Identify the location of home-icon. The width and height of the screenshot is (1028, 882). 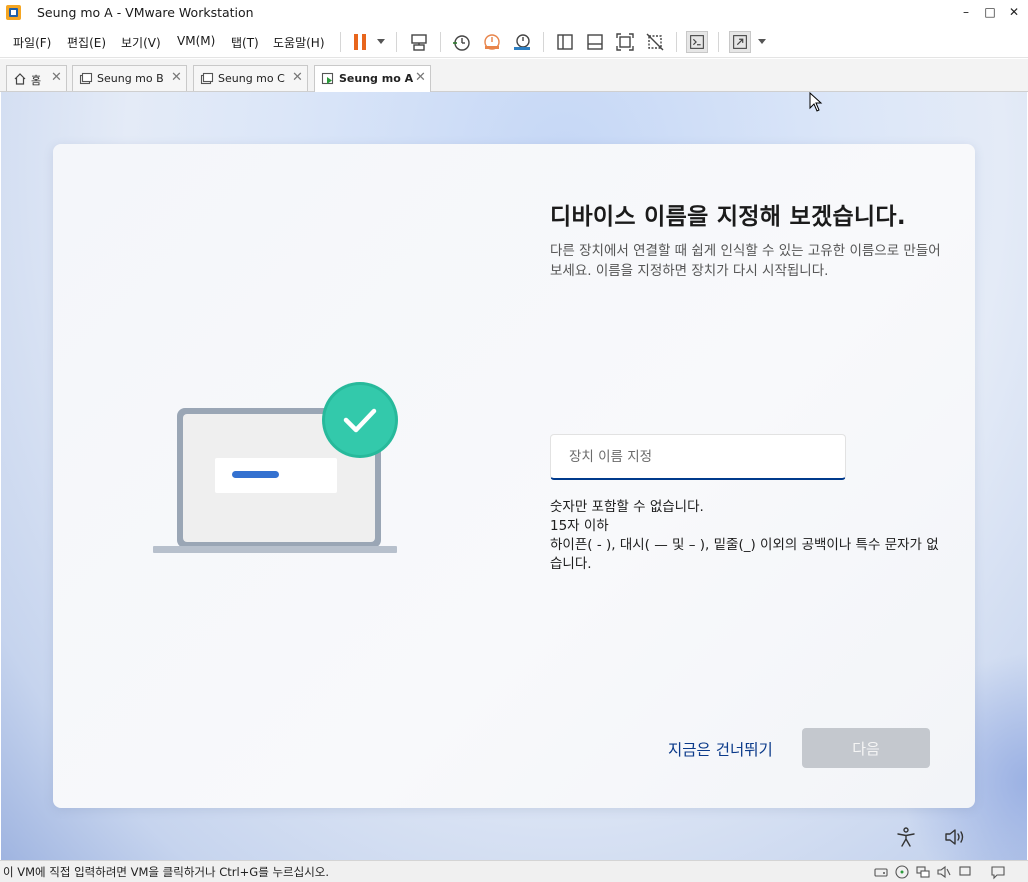
(20, 79).